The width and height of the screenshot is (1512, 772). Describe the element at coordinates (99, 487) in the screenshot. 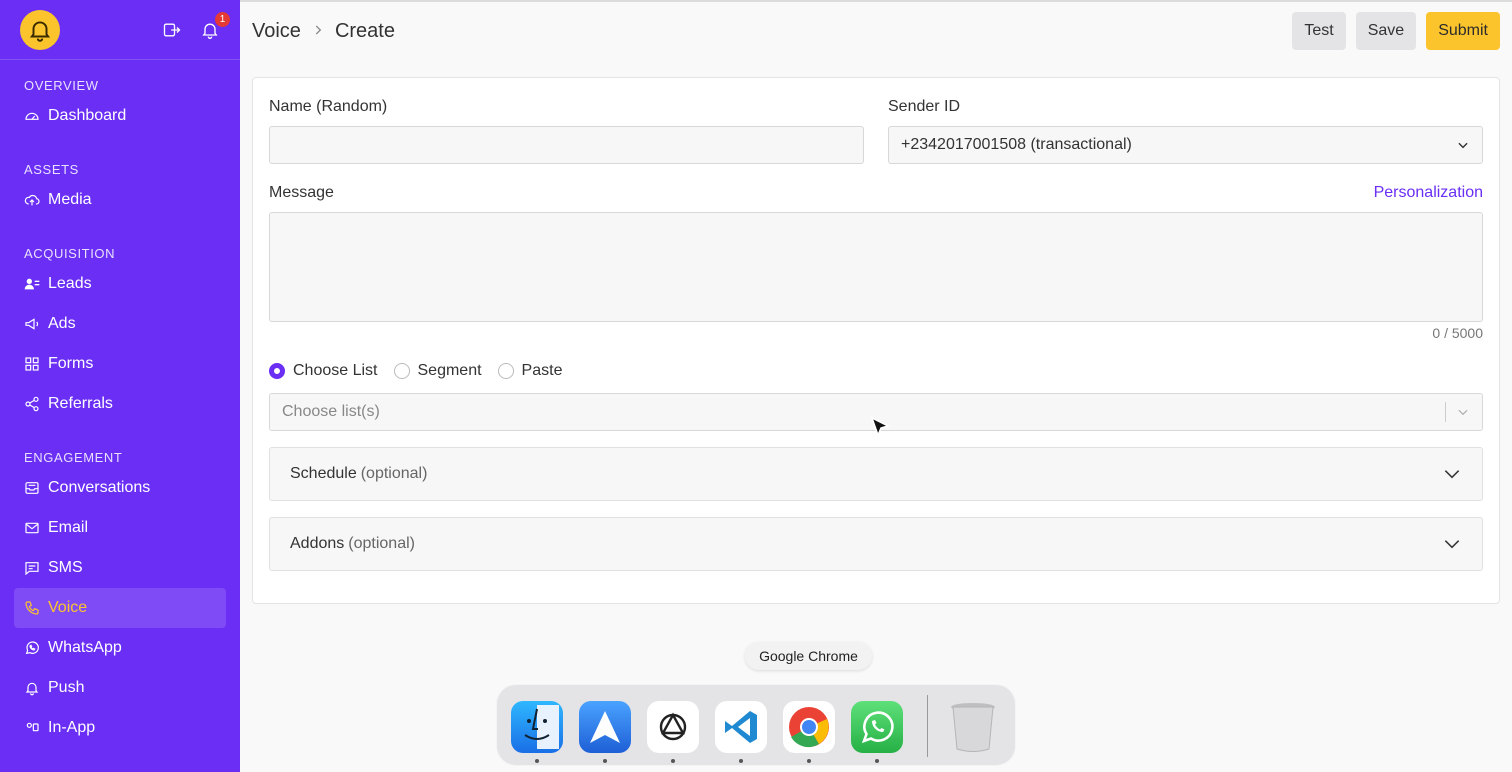

I see `sidebar-item-label: Conversations` at that location.